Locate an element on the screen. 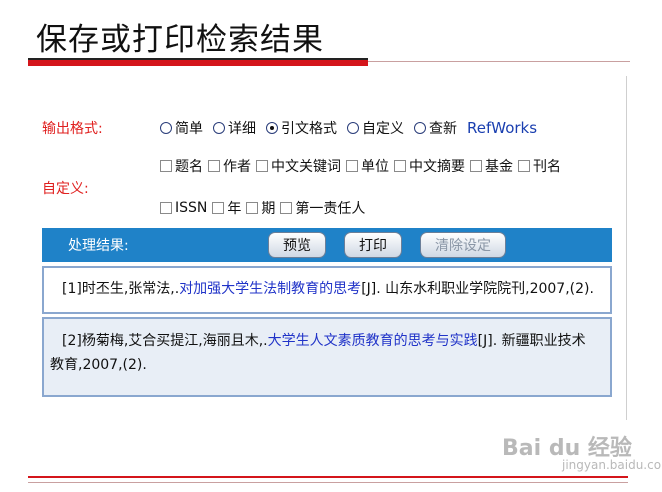  title-underline-thin is located at coordinates (499, 61).